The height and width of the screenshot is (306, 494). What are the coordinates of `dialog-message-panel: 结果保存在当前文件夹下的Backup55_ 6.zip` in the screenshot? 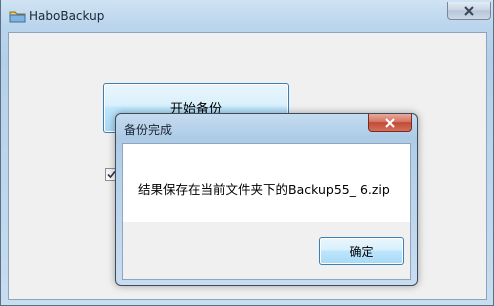 It's located at (266, 183).